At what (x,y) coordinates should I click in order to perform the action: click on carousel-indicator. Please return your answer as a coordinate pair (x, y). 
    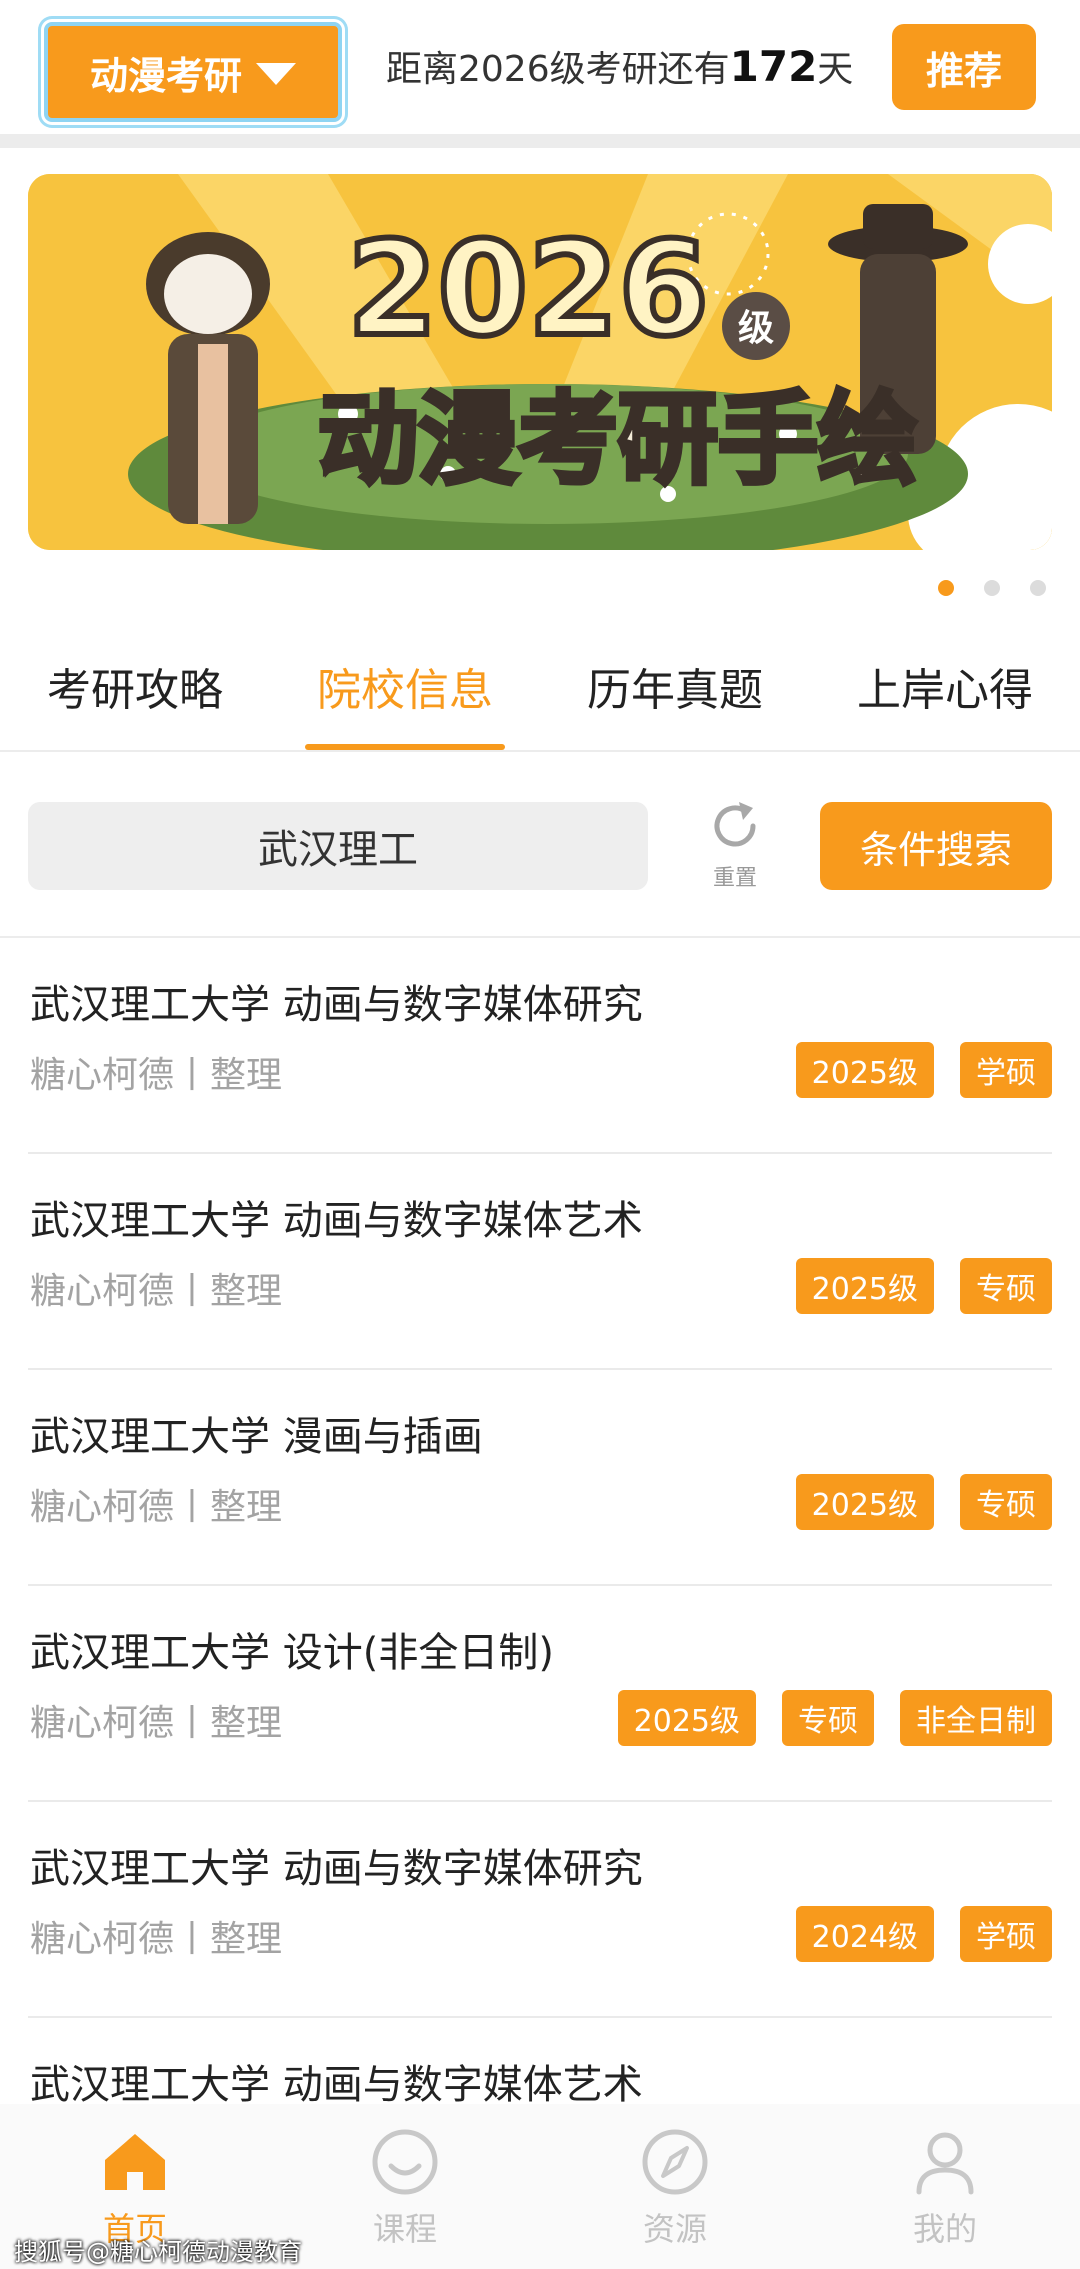
    Looking at the image, I should click on (992, 588).